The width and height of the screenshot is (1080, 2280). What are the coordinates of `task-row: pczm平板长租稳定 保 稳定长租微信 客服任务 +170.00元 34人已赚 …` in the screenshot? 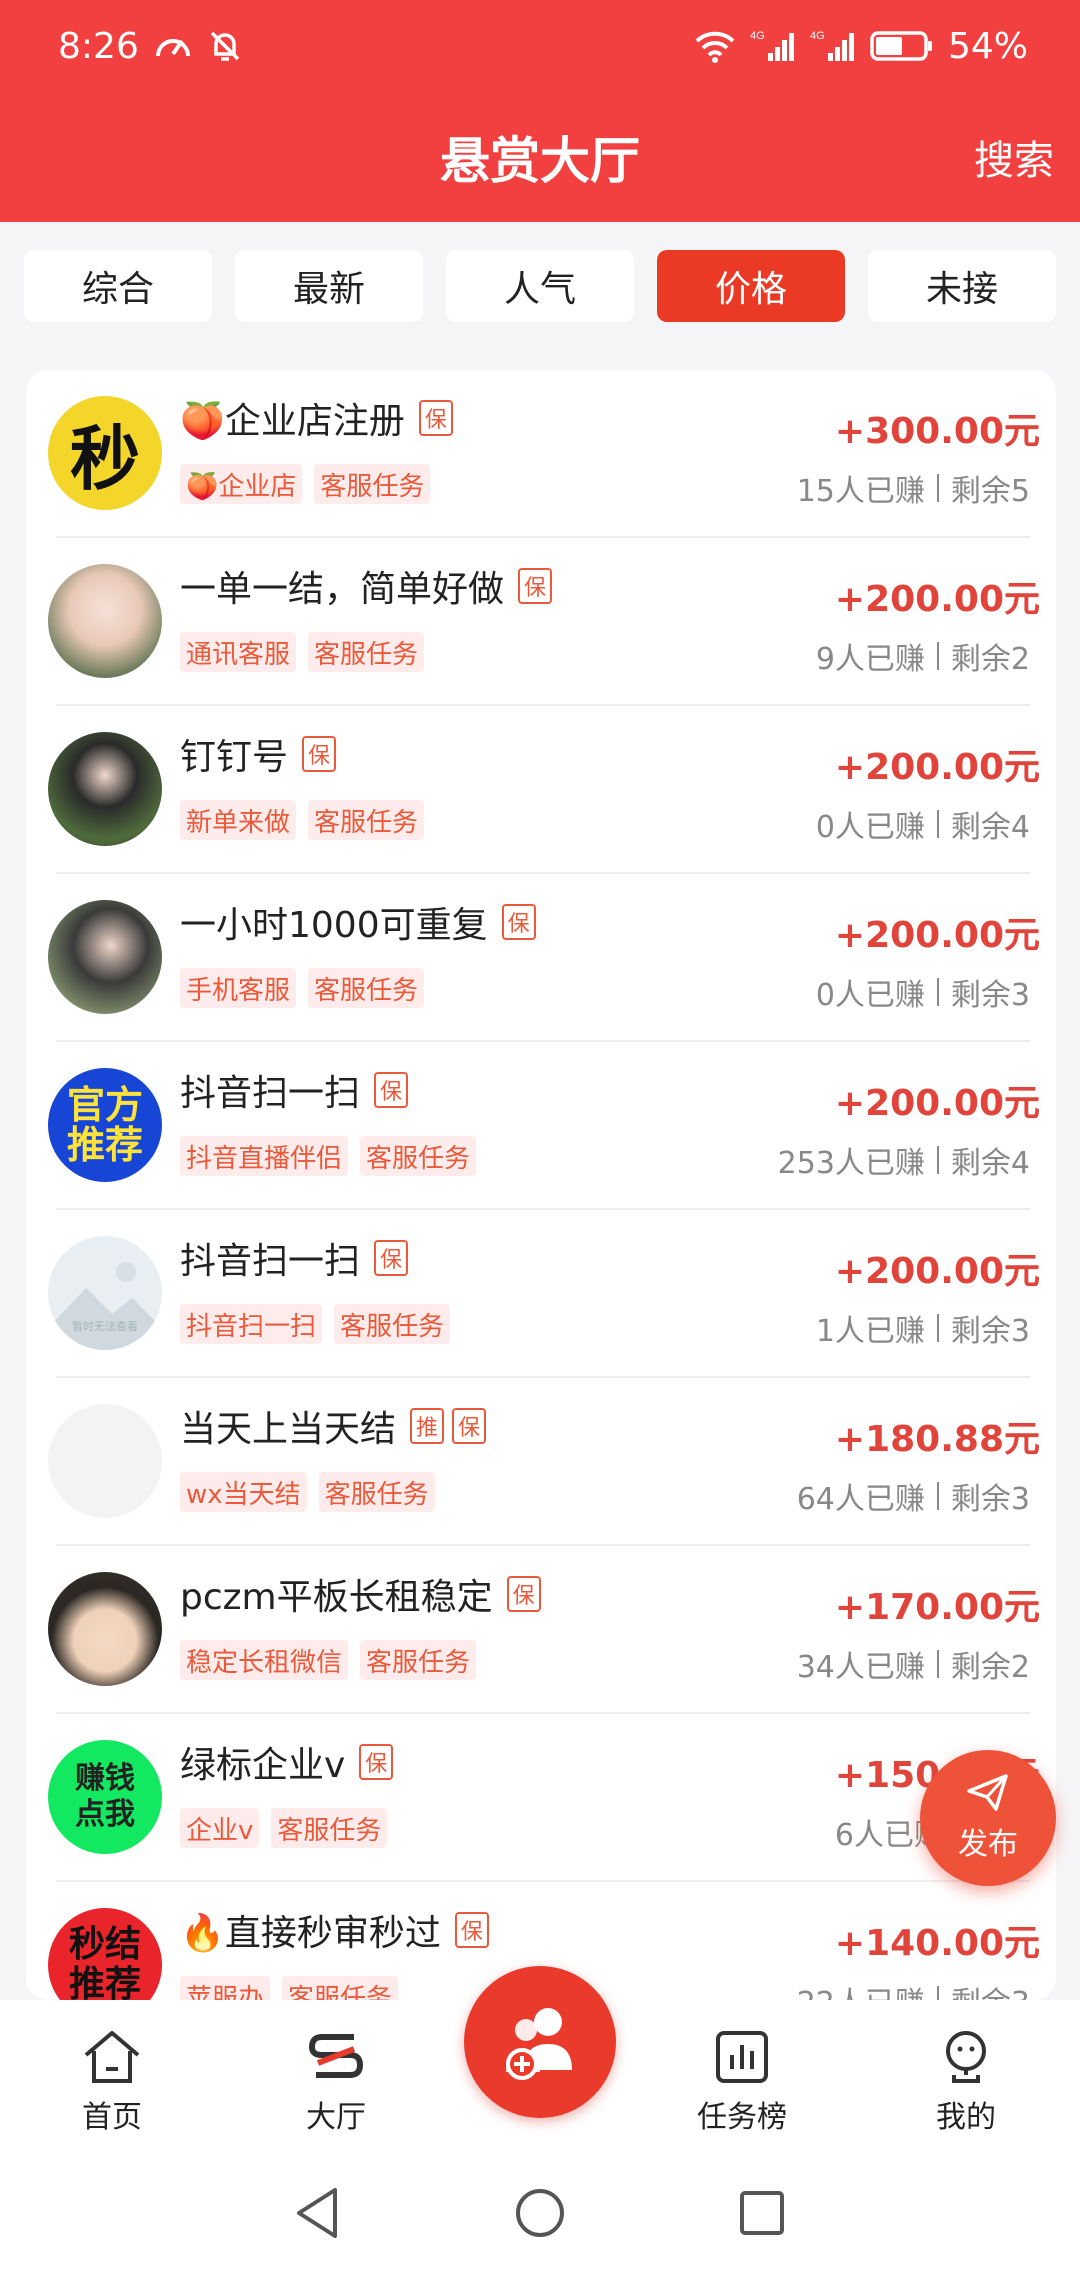 It's located at (541, 1630).